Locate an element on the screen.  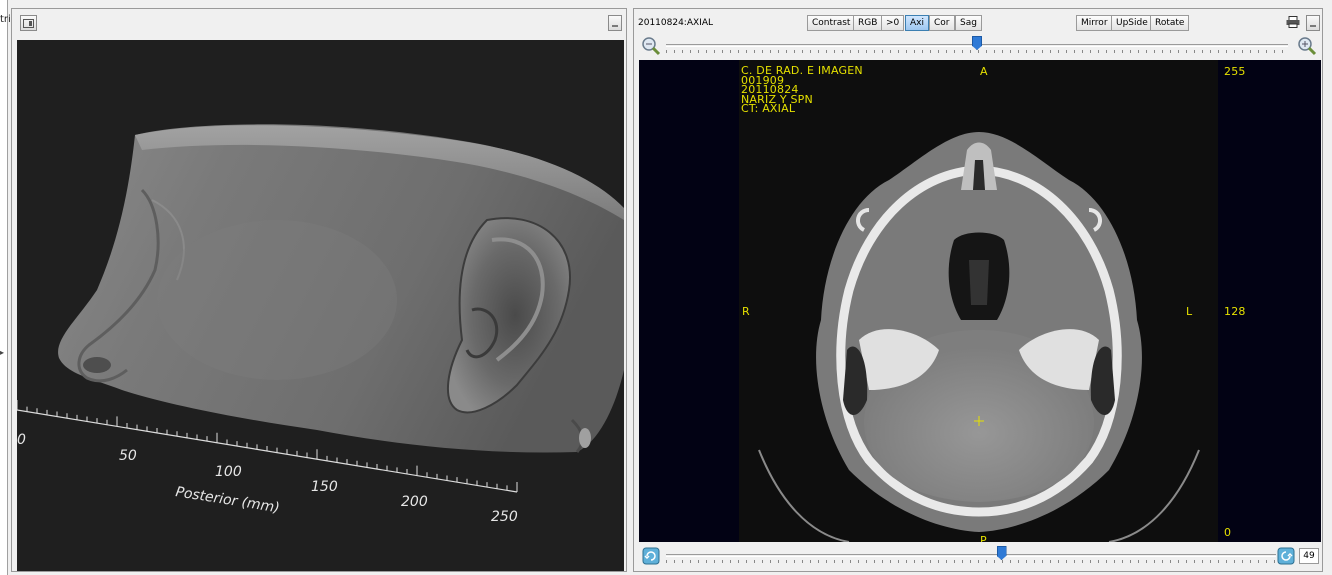
zoom-slider-row is located at coordinates (978, 46).